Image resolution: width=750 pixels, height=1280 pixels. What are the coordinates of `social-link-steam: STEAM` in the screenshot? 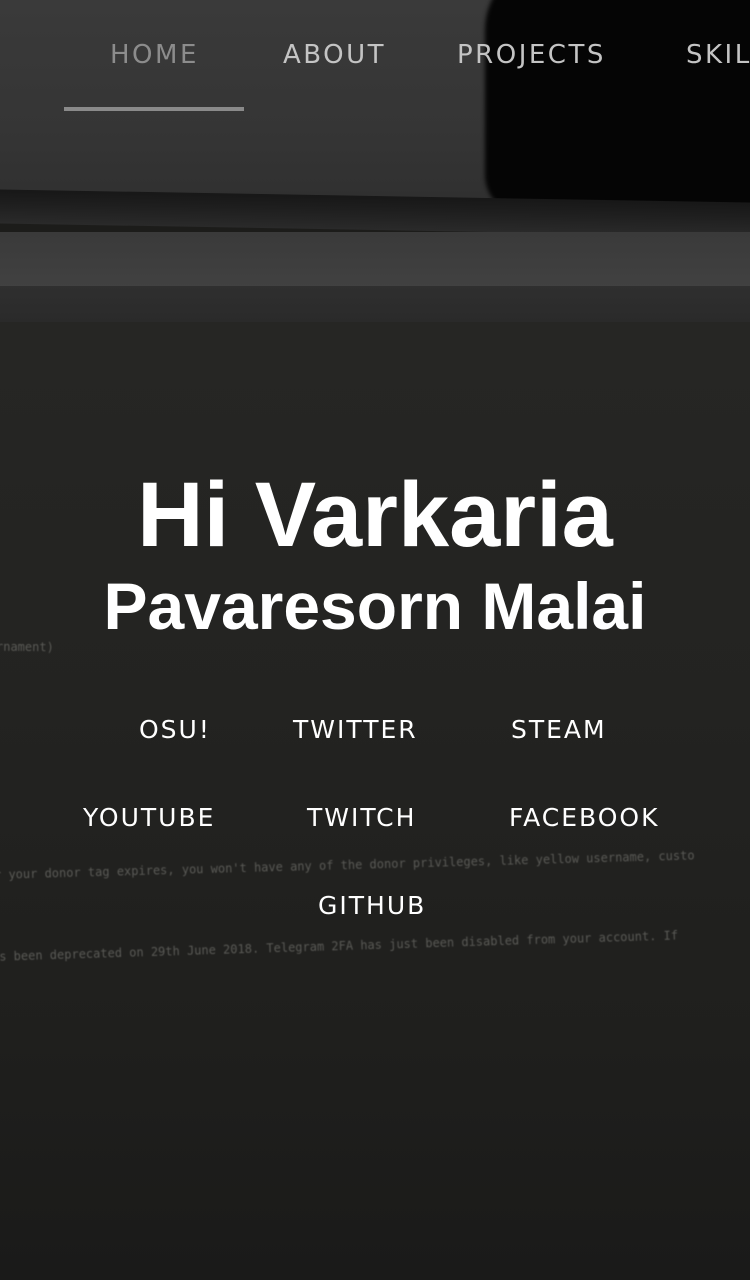 It's located at (559, 729).